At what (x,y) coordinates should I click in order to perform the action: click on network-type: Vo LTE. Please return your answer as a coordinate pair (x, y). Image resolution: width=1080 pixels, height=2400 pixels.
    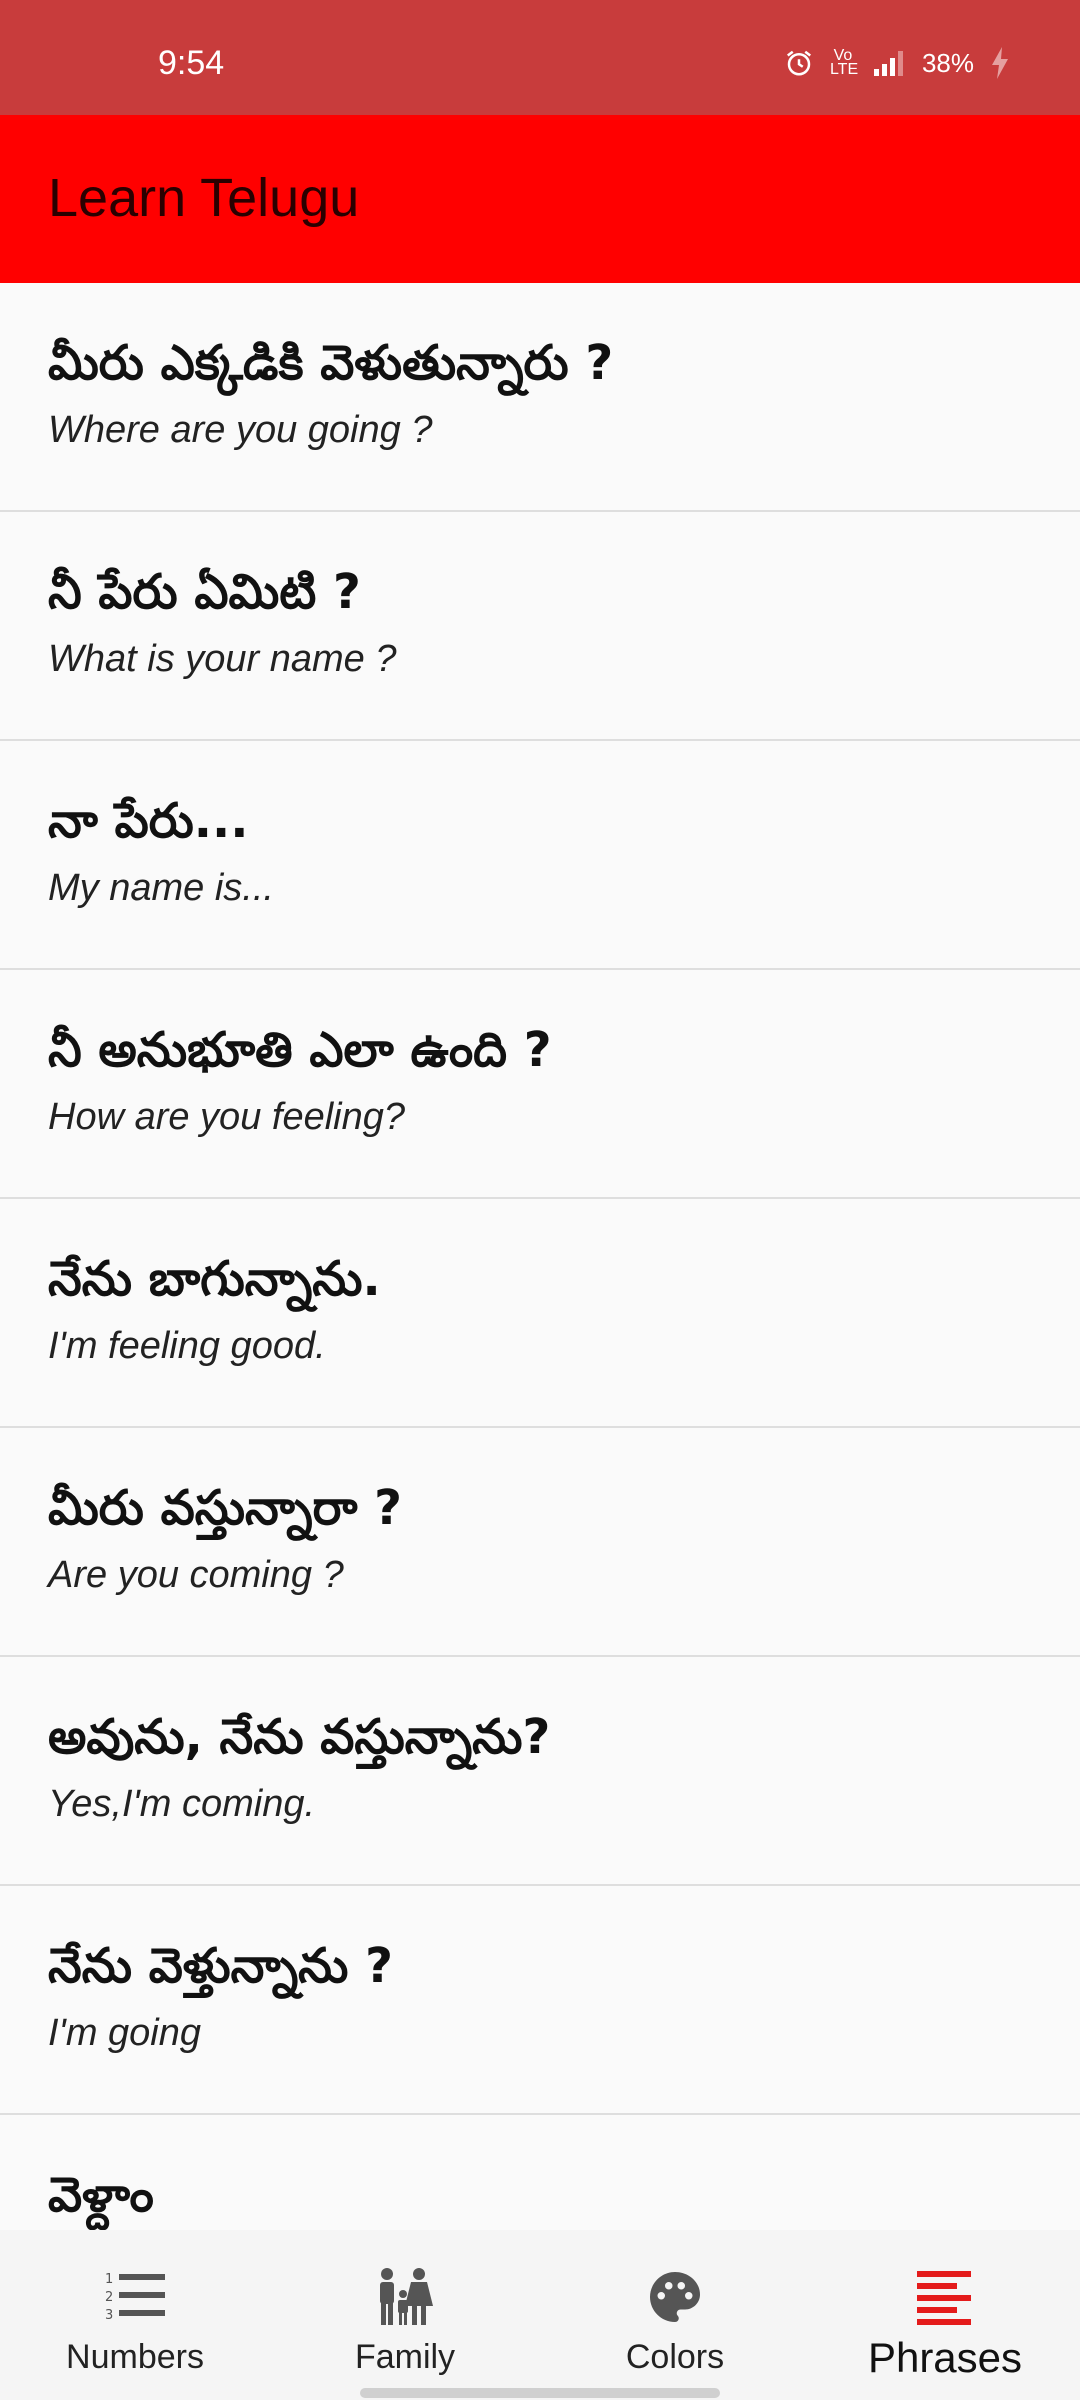
    Looking at the image, I should click on (844, 62).